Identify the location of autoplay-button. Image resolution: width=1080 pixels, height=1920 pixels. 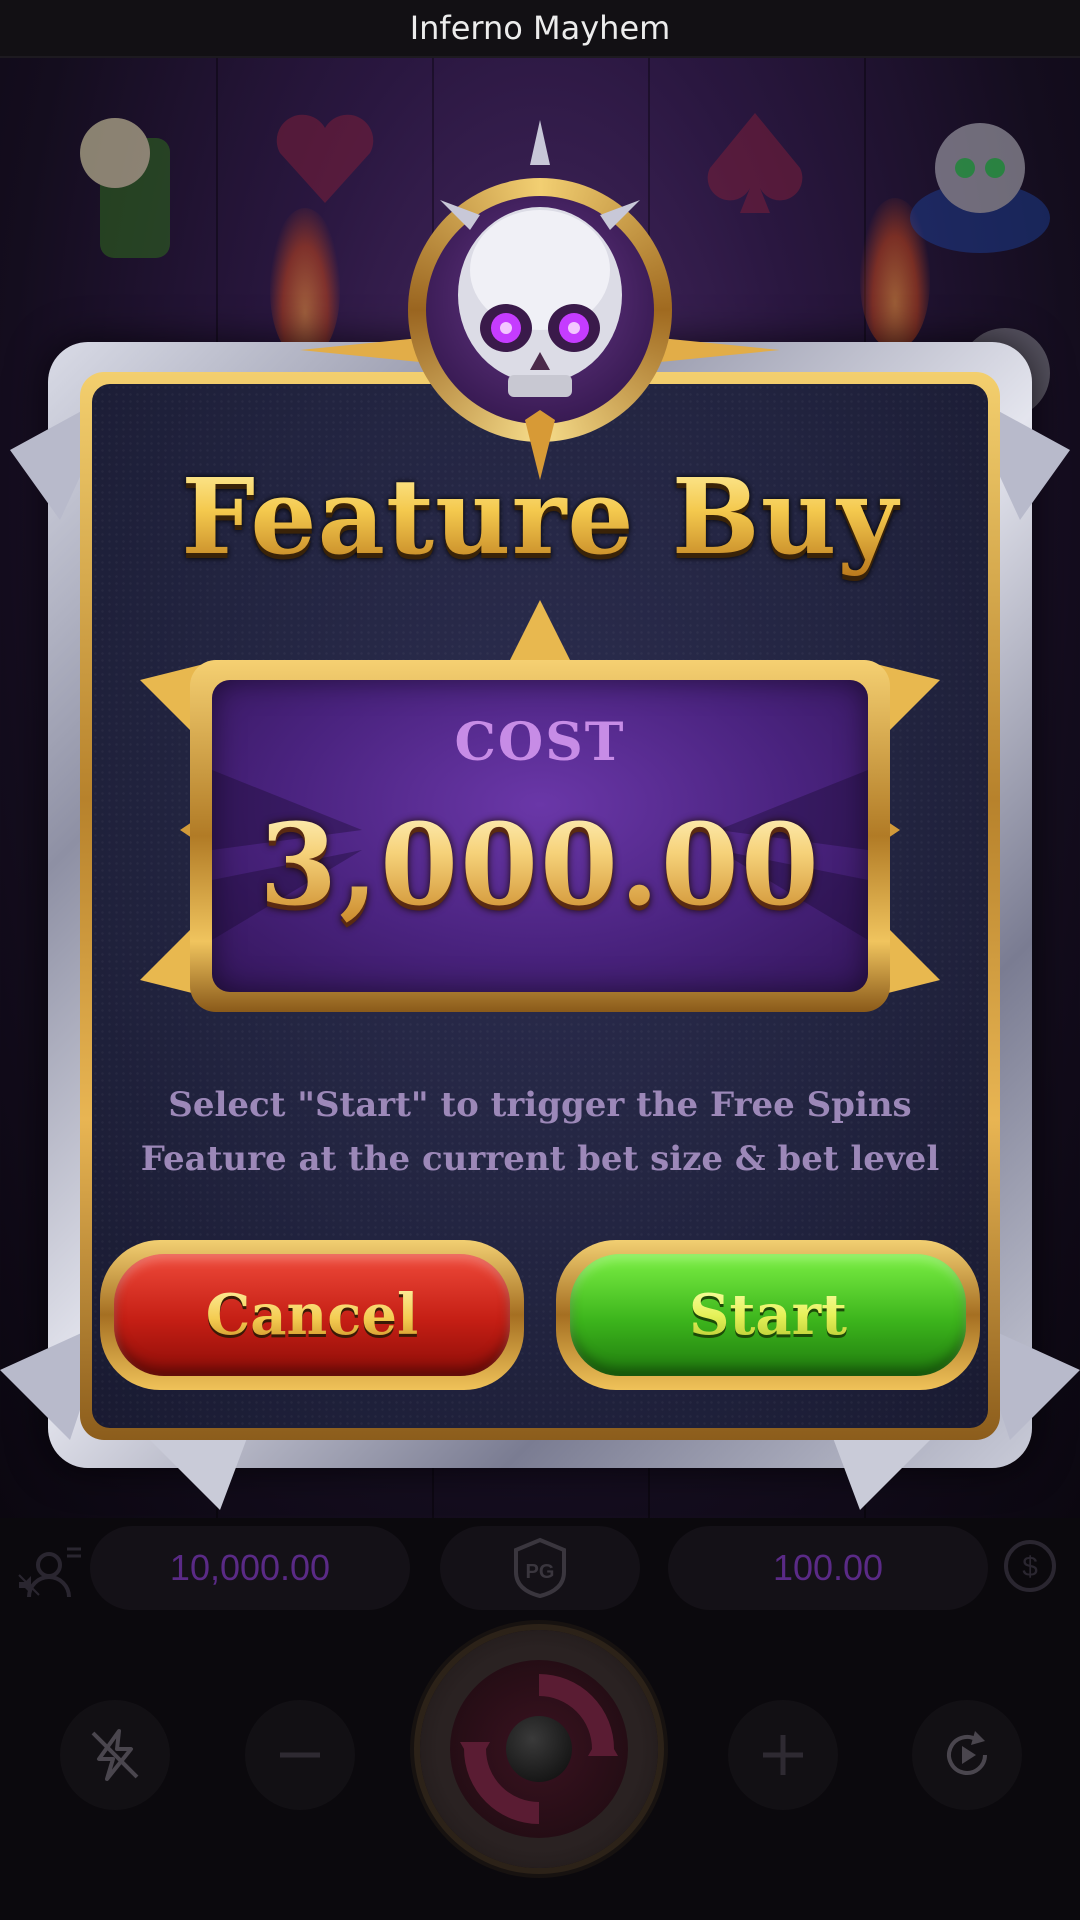
(967, 1755).